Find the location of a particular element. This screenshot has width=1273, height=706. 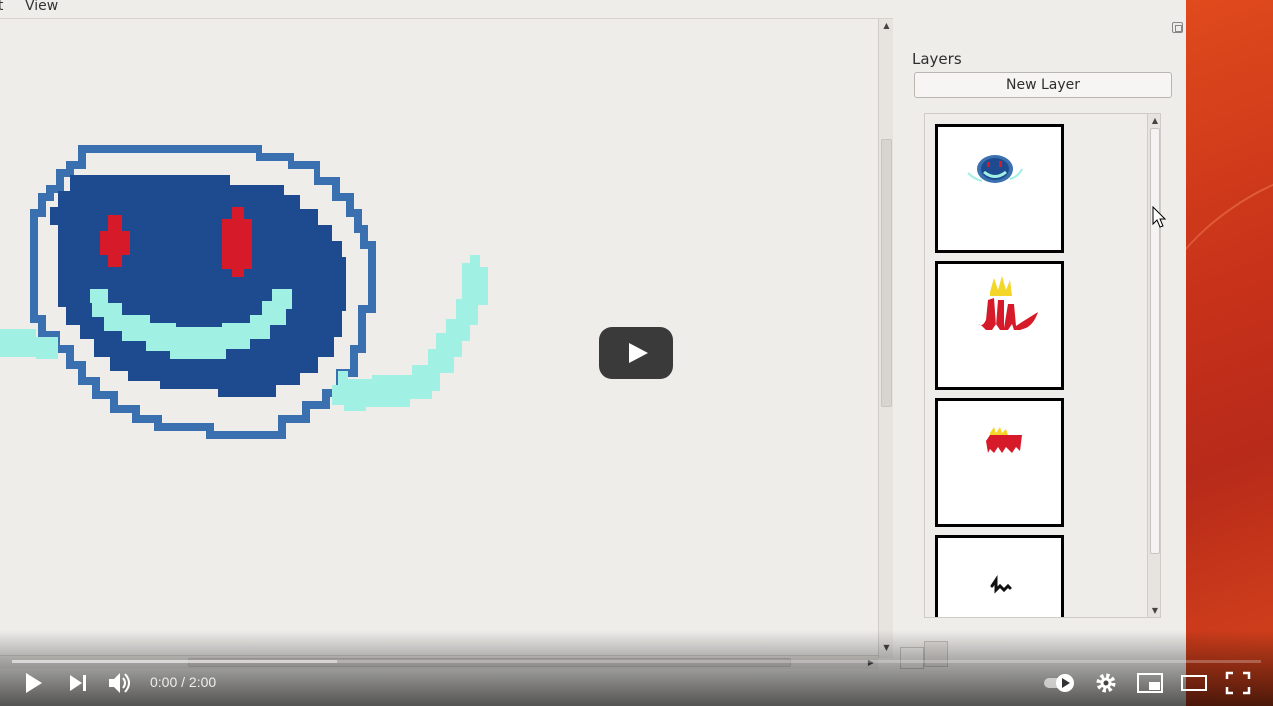

menu-view: View is located at coordinates (41, 7).